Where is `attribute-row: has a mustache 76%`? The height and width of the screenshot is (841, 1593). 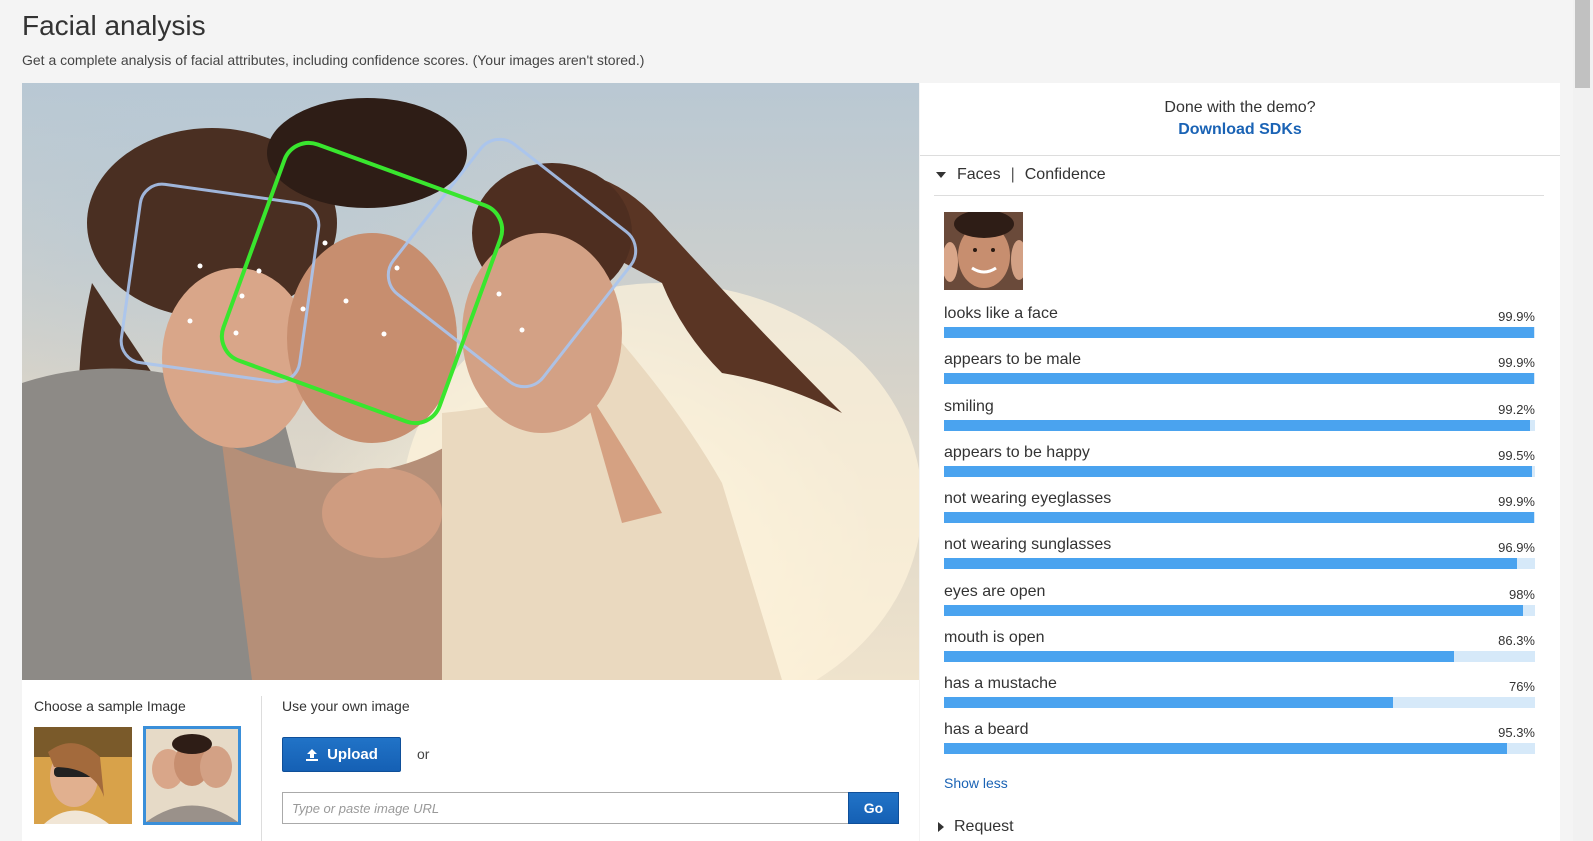
attribute-row: has a mustache 76% is located at coordinates (1239, 695).